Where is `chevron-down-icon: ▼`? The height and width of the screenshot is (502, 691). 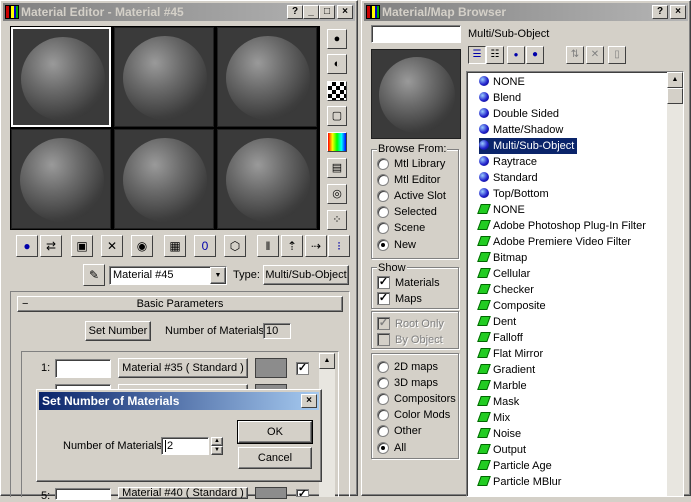 chevron-down-icon: ▼ is located at coordinates (218, 275).